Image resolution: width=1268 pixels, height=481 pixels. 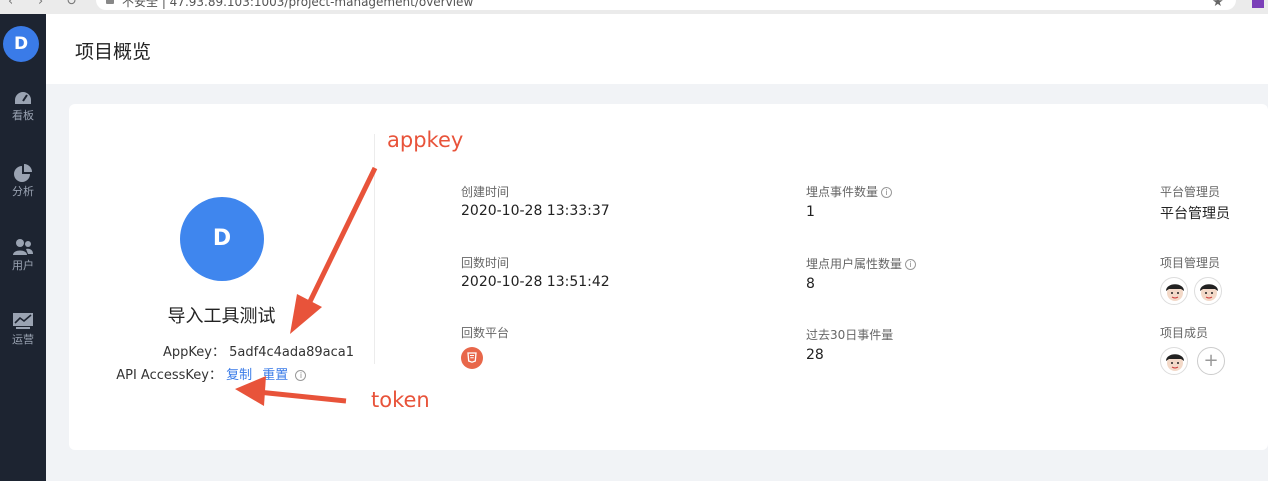 What do you see at coordinates (425, 140) in the screenshot?
I see `appkey-annotation: appkey` at bounding box center [425, 140].